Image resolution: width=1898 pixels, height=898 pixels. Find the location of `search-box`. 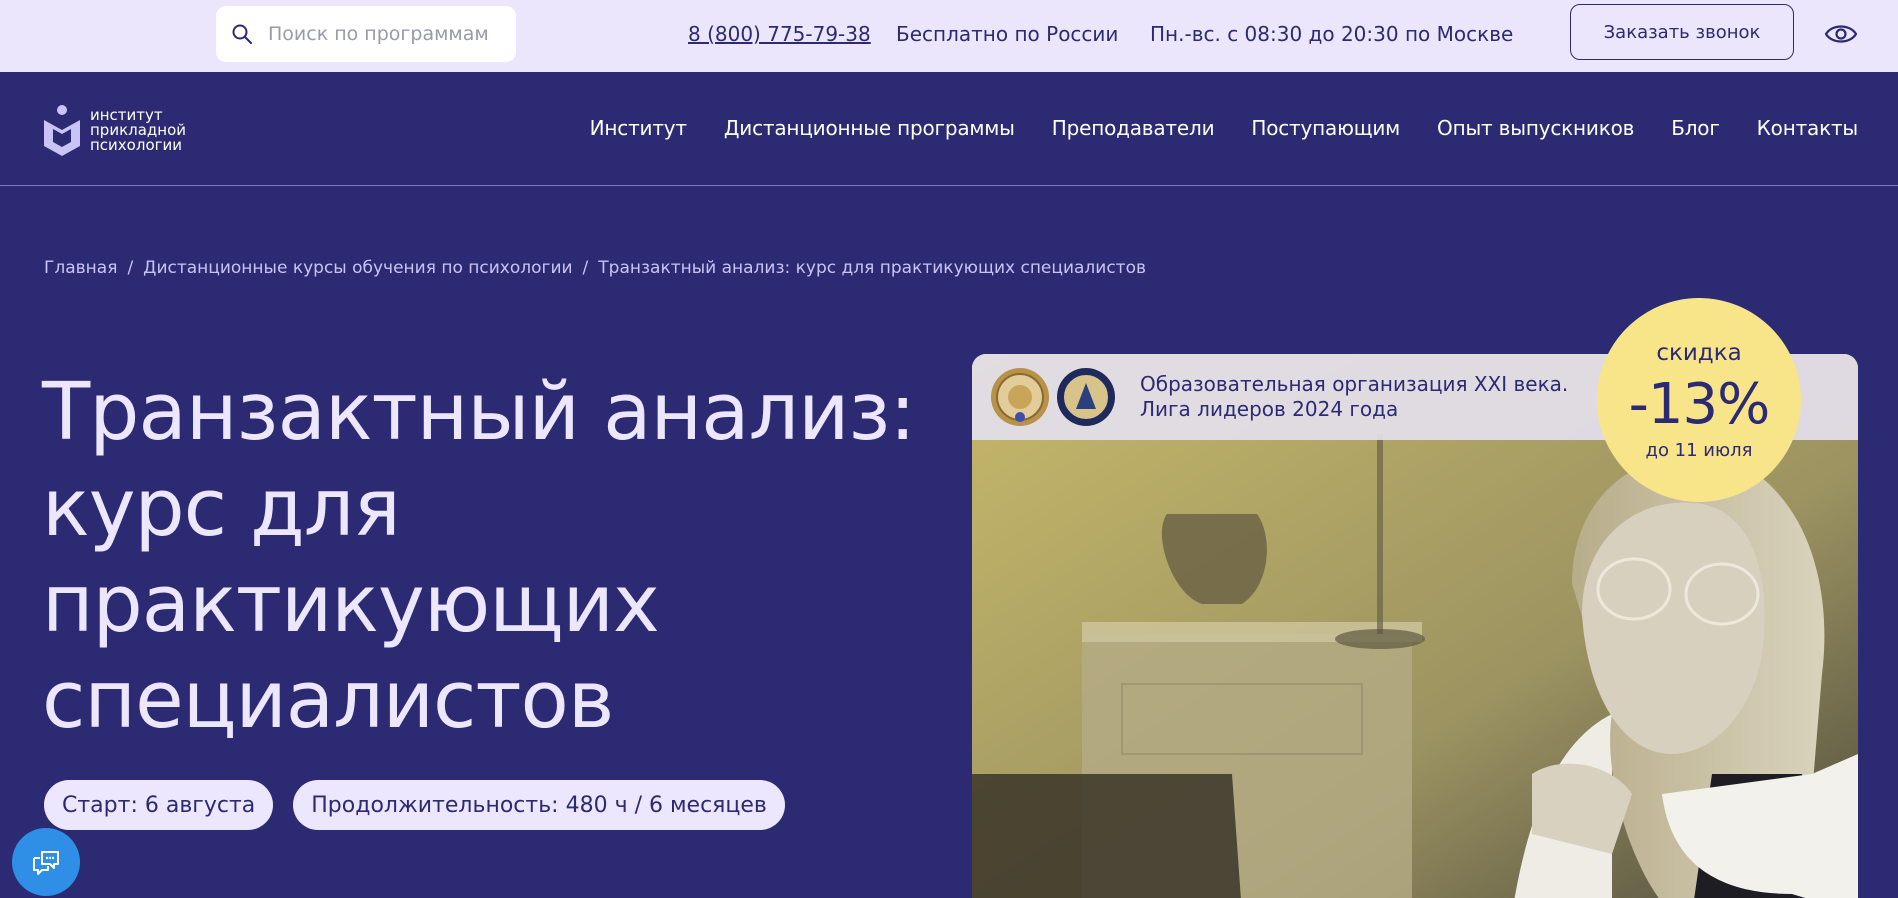

search-box is located at coordinates (366, 34).